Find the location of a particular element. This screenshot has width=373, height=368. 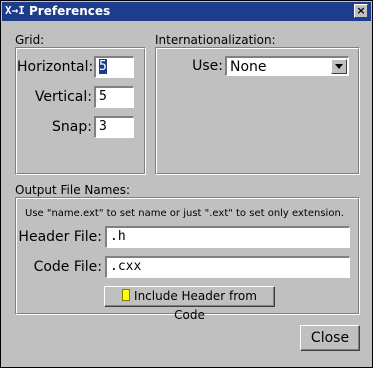

grid-group-label: Grid: is located at coordinates (30, 40).